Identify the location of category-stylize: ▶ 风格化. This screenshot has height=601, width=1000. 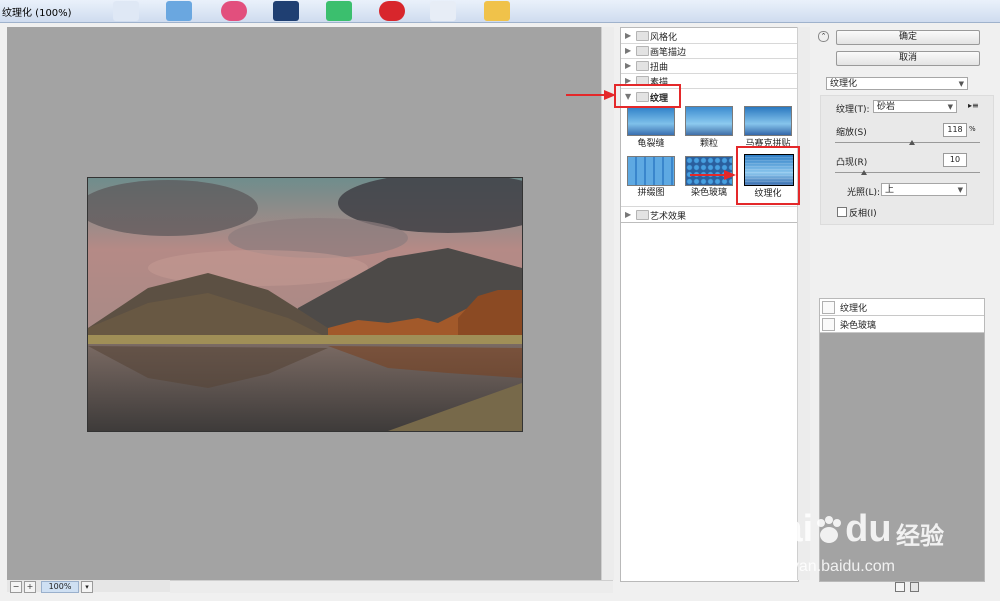
(709, 36).